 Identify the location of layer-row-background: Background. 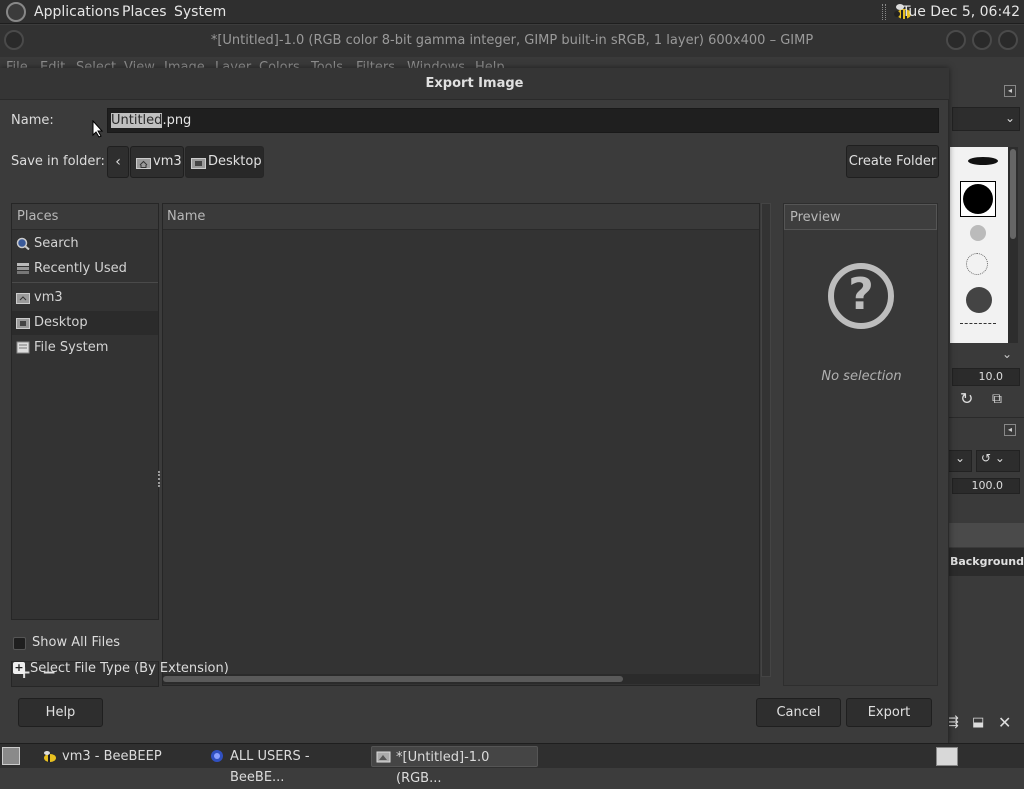
(986, 562).